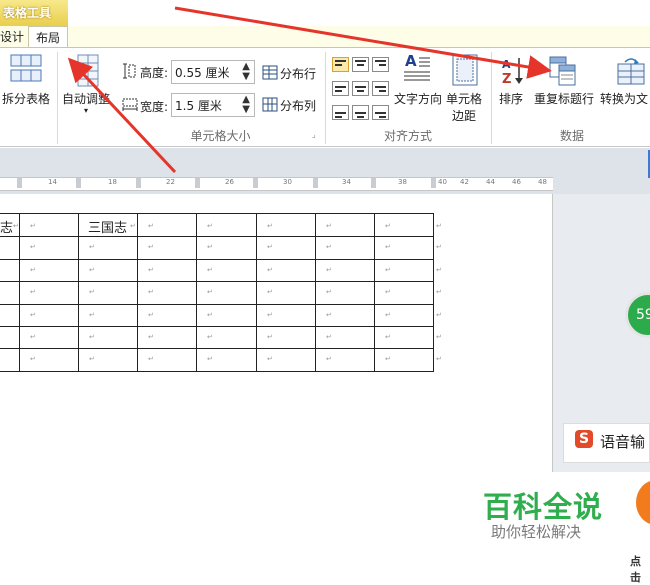 The width and height of the screenshot is (650, 585). I want to click on arrow-to-repeat-header, so click(363, 42).